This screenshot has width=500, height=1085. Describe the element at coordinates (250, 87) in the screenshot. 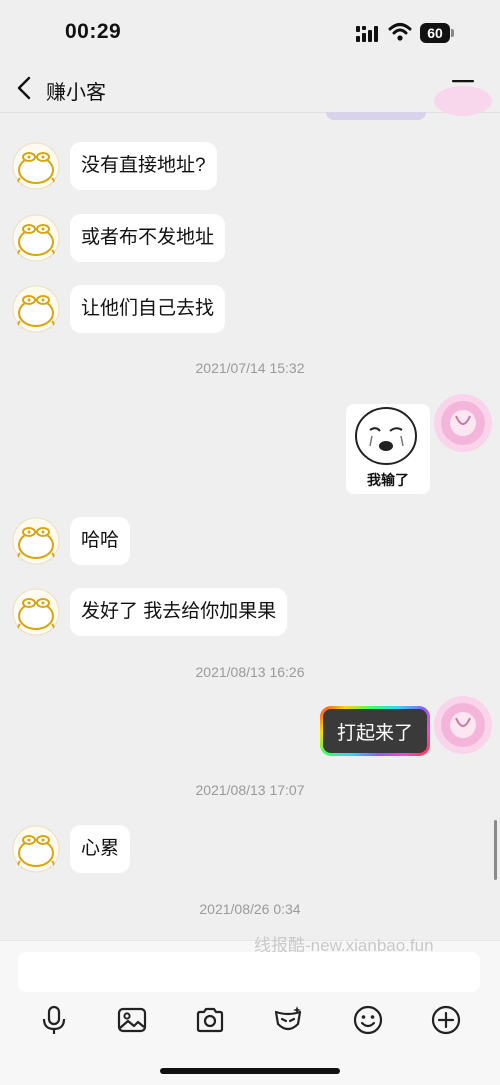

I see `chat-header: 赚小客` at that location.